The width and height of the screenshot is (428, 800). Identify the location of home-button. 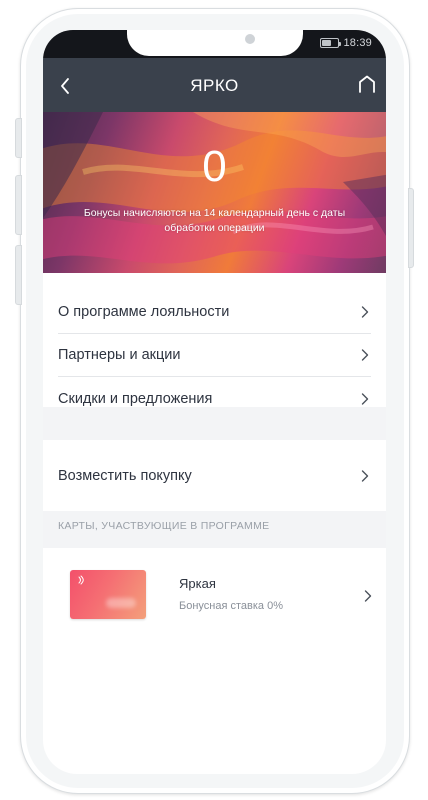
(367, 84).